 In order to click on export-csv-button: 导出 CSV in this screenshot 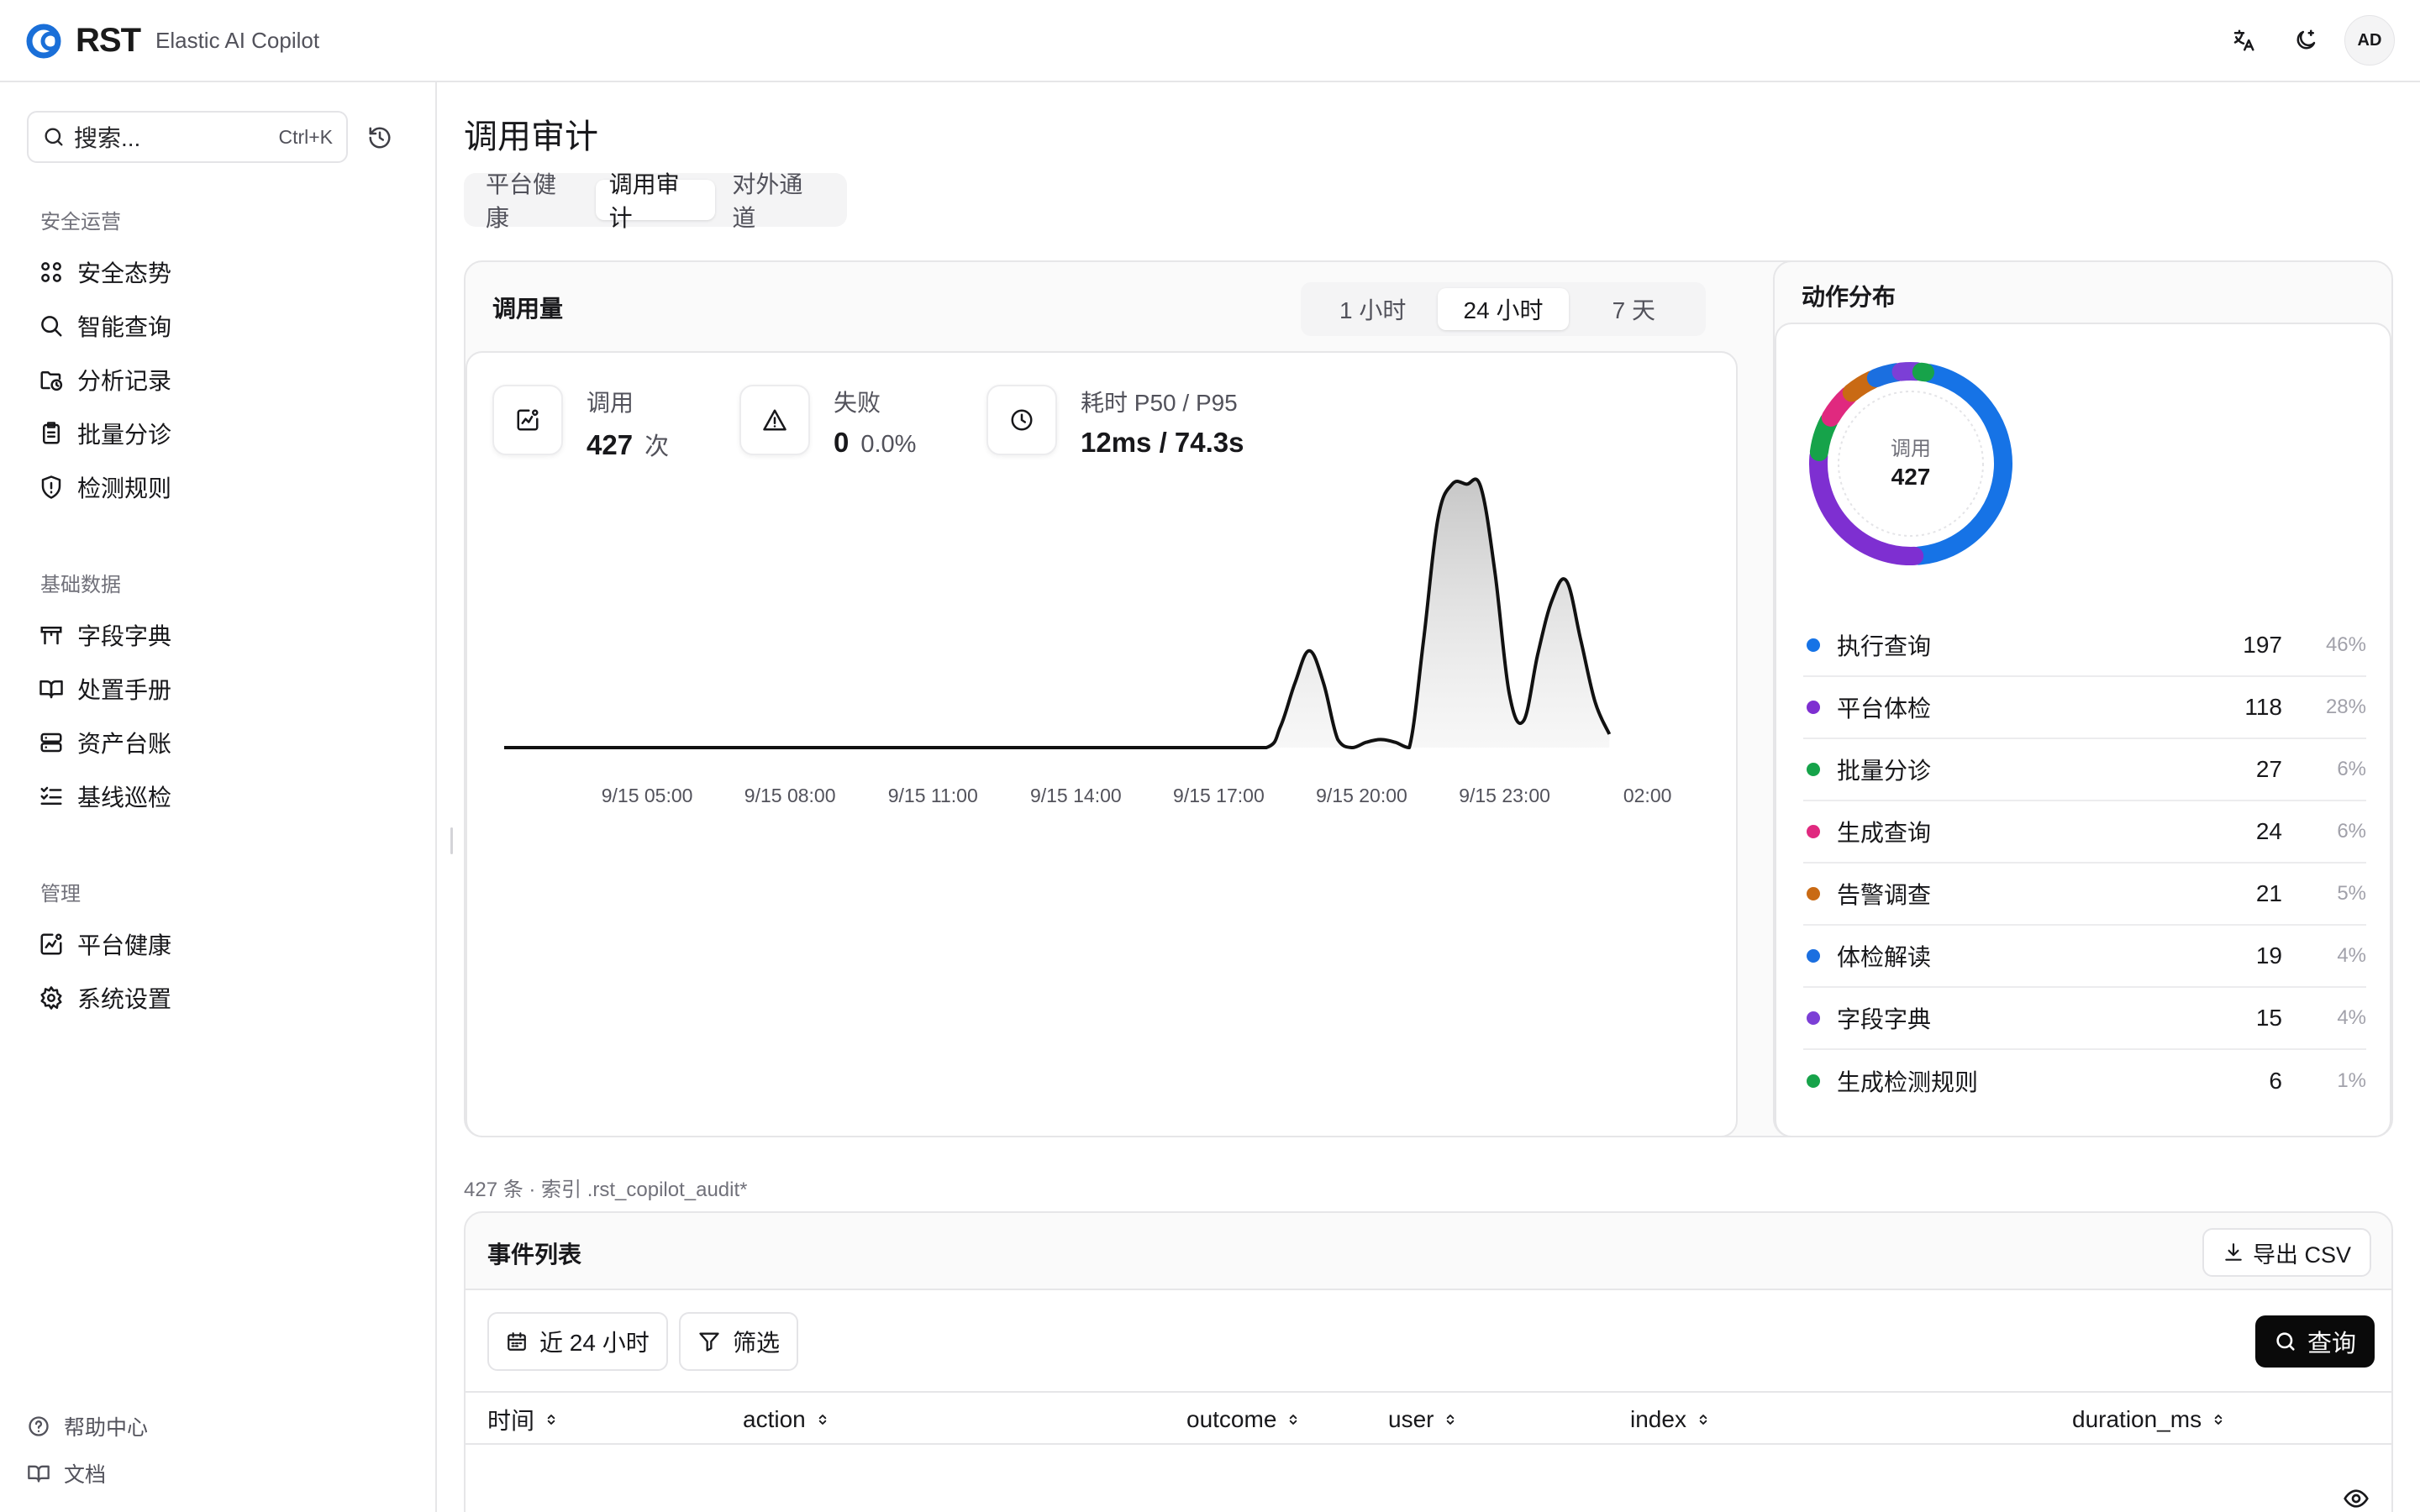, I will do `click(2286, 1252)`.